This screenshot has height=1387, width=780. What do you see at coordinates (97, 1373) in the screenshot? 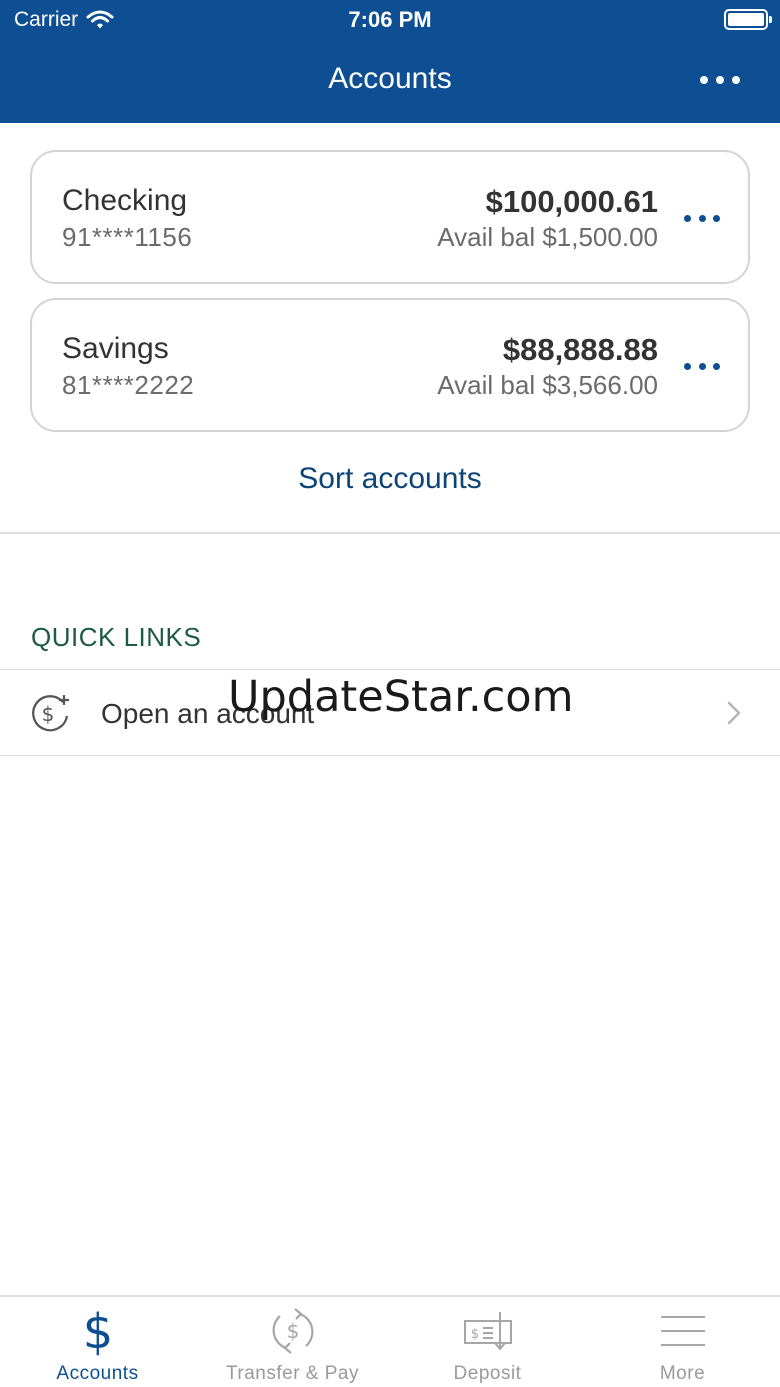
I see `tab-label: Accounts` at bounding box center [97, 1373].